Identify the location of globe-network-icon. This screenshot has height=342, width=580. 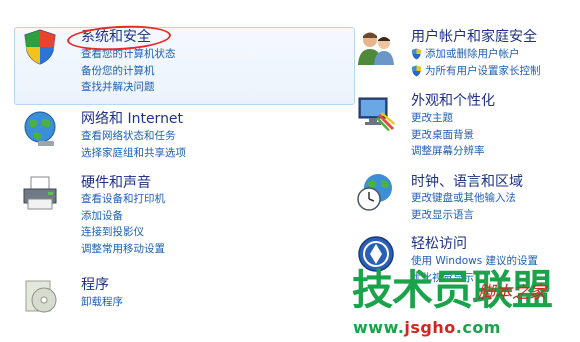
(40, 128).